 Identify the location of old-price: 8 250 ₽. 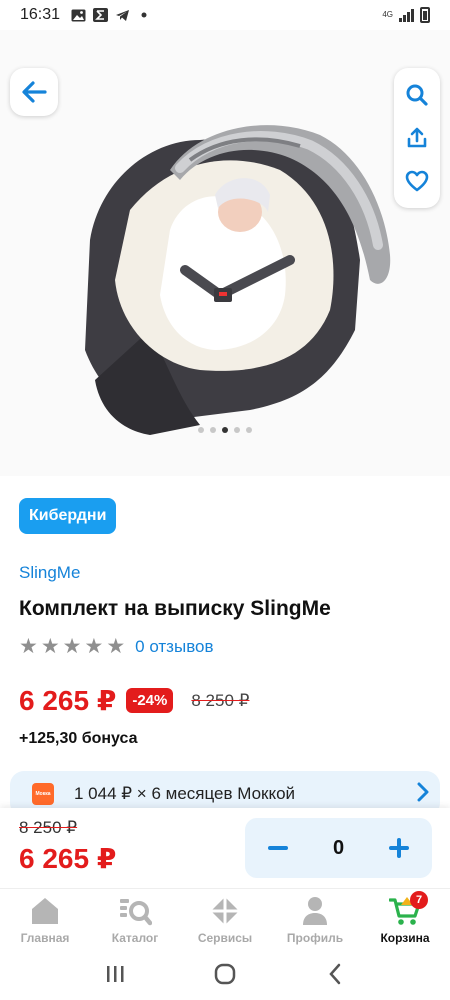
(220, 700).